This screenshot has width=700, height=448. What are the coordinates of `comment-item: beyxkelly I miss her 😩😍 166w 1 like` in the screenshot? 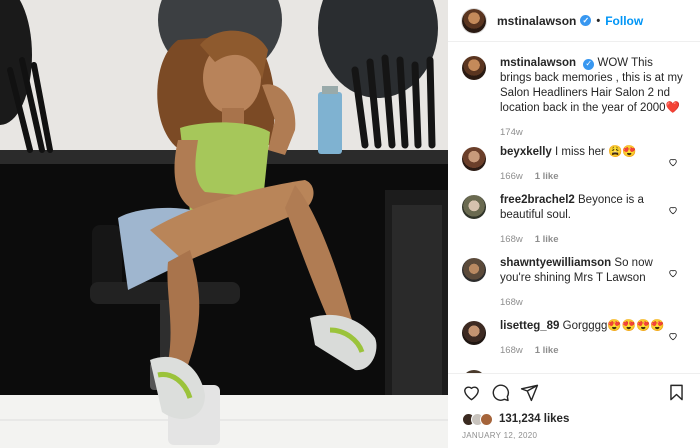 It's located at (569, 164).